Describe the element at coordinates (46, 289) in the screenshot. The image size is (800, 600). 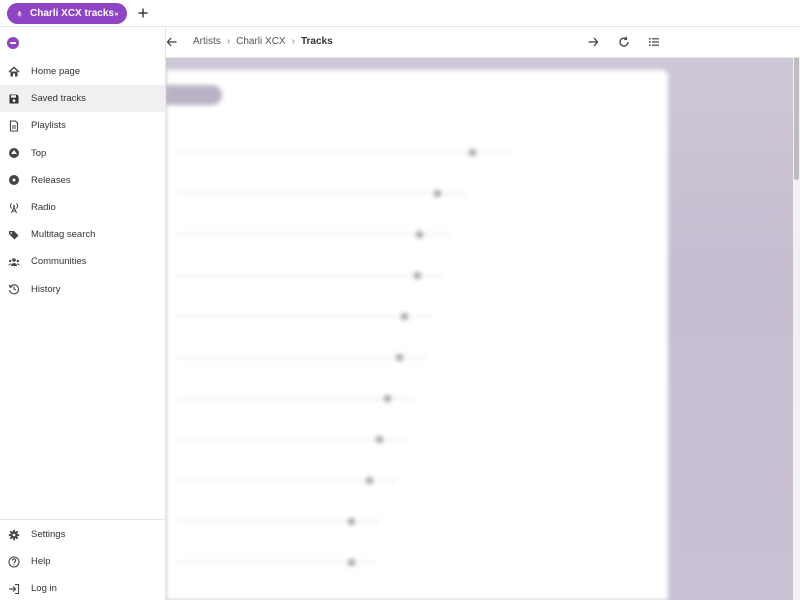
I see `sidebar-item-label: History` at that location.